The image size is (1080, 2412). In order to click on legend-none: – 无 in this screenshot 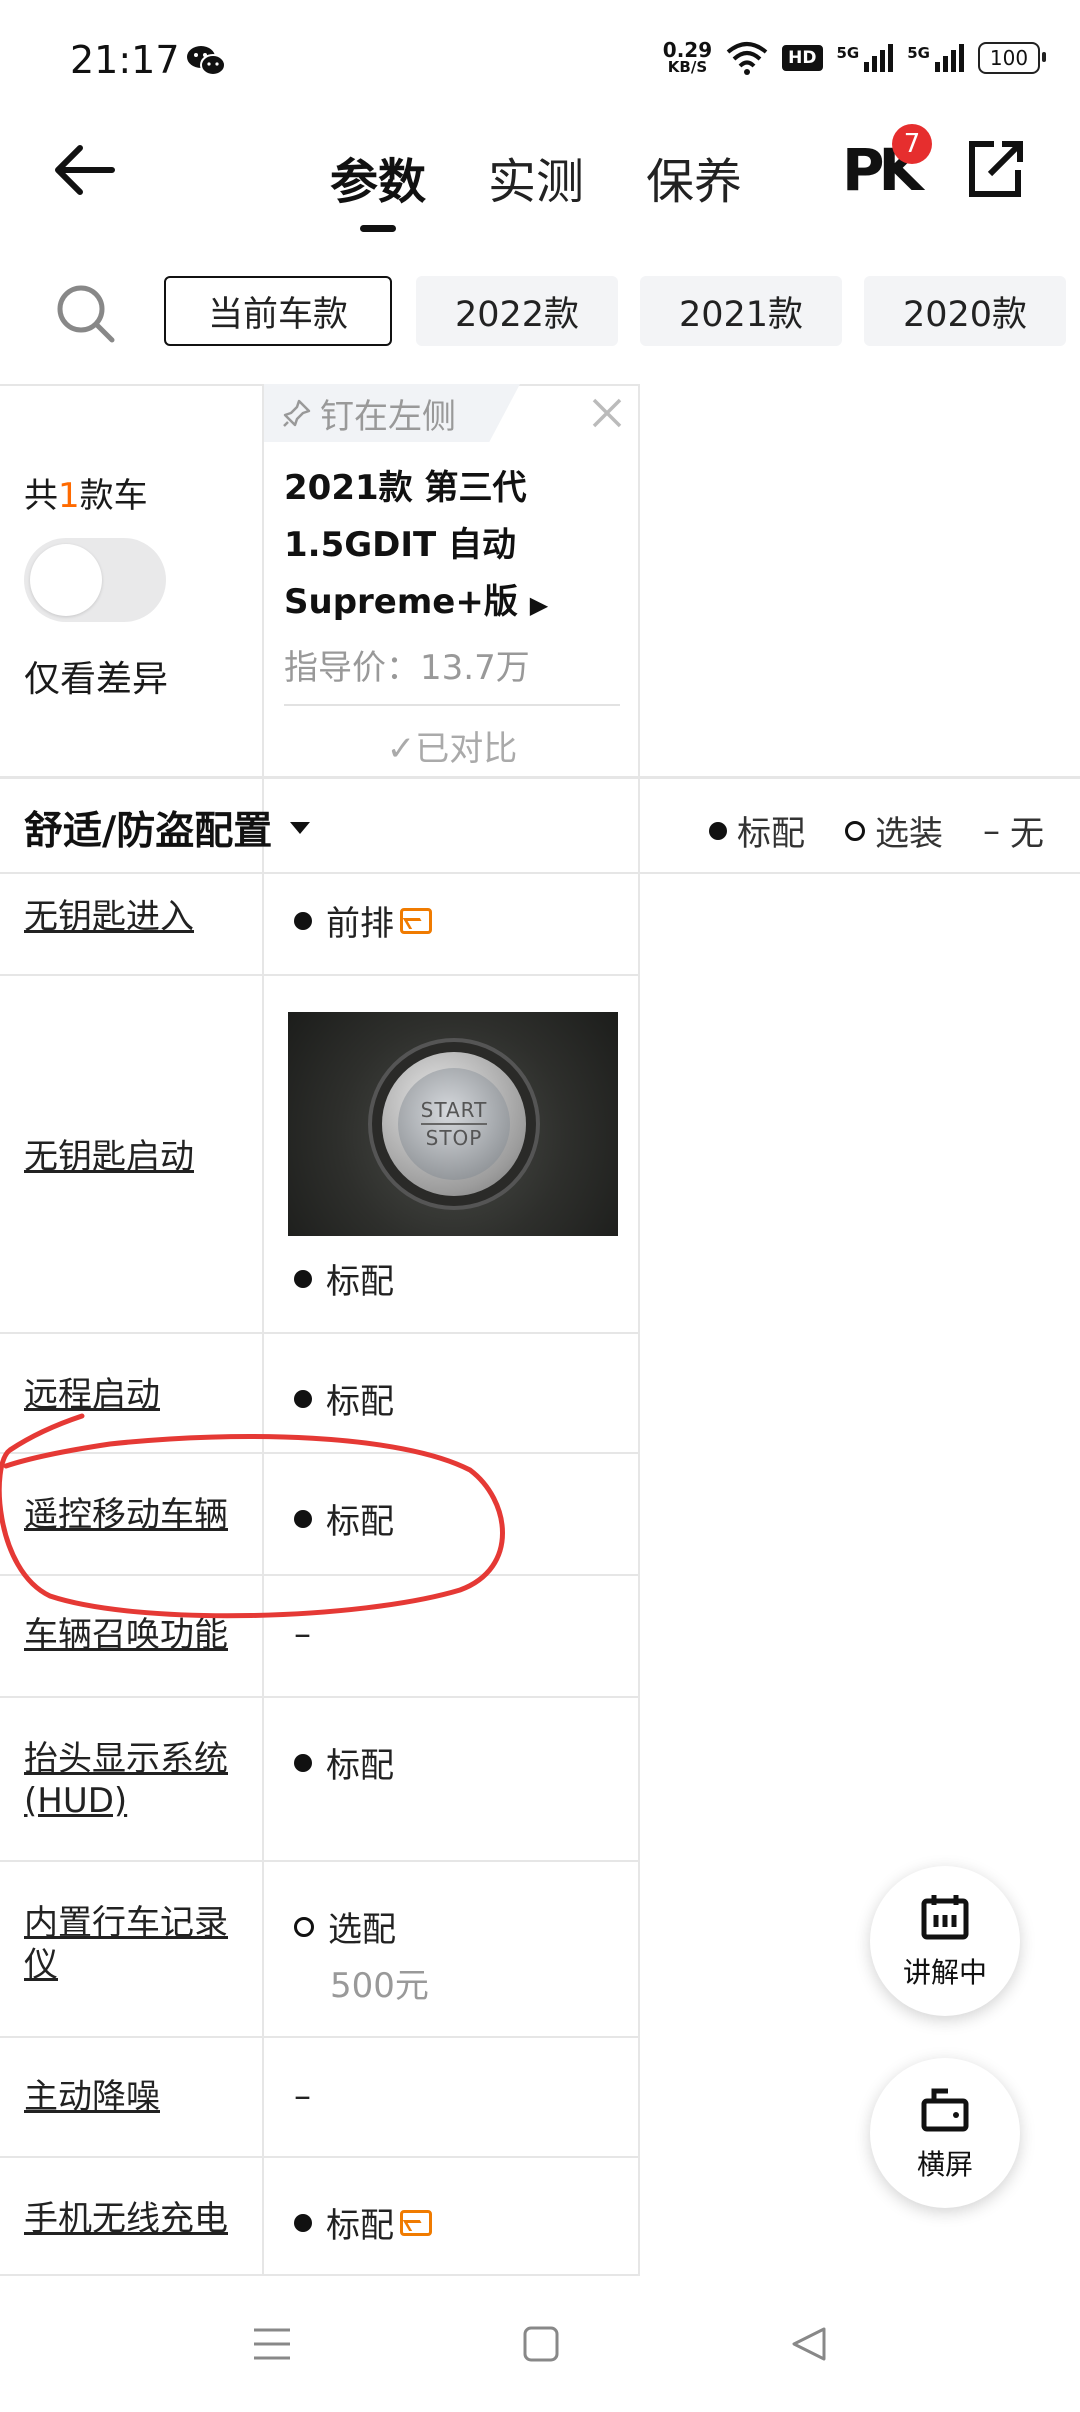, I will do `click(1013, 832)`.